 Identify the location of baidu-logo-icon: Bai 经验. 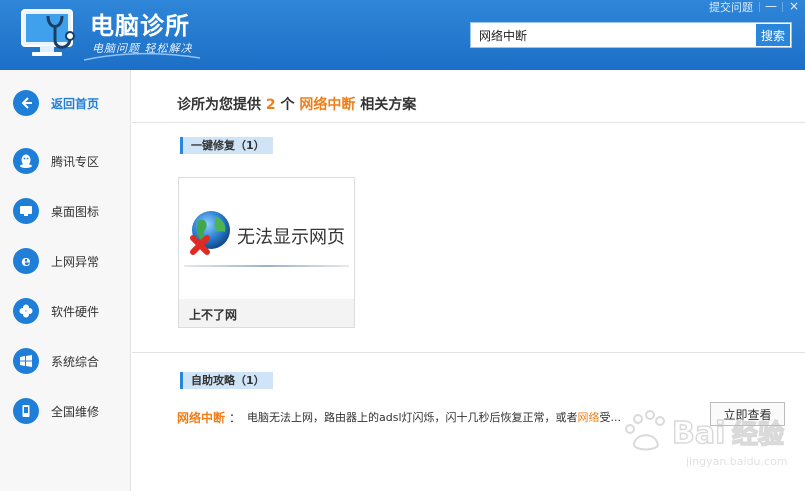
(705, 431).